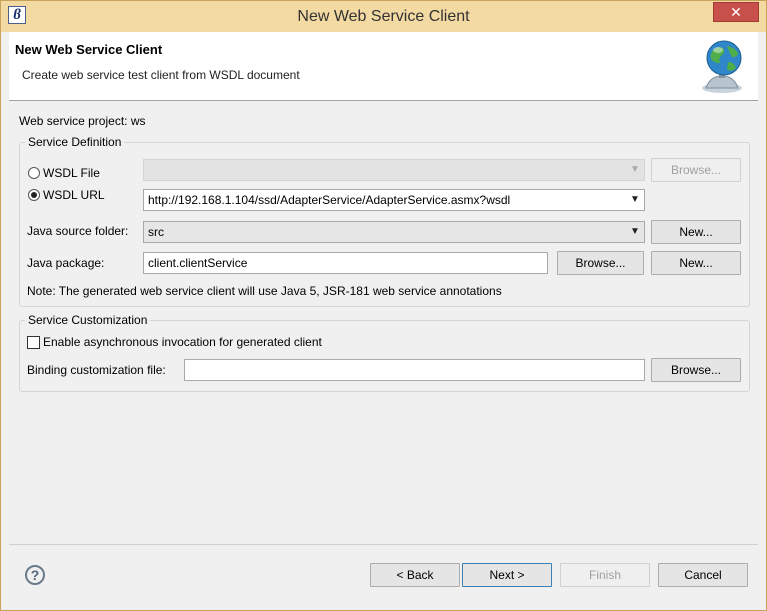  What do you see at coordinates (82, 121) in the screenshot?
I see `project-label: Web service project: ws` at bounding box center [82, 121].